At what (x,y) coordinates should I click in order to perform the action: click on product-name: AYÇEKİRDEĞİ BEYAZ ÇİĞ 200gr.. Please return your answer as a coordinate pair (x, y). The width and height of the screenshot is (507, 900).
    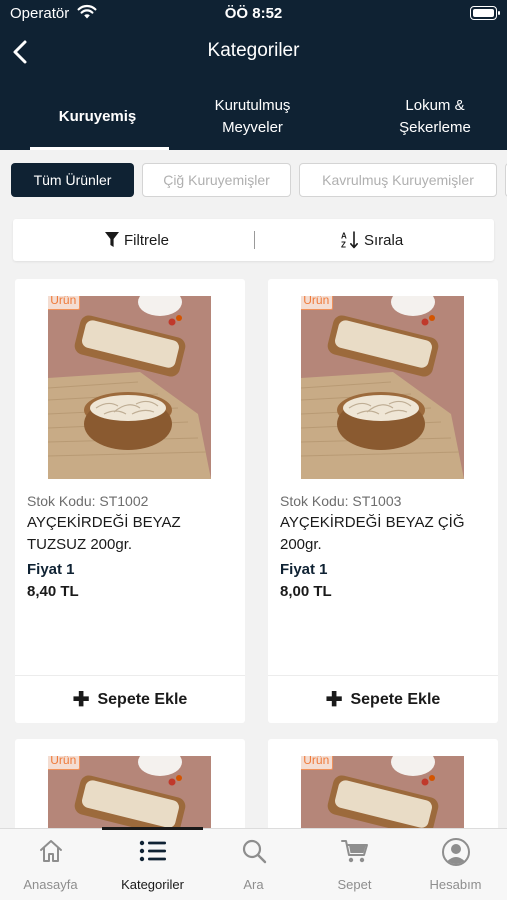
    Looking at the image, I should click on (372, 533).